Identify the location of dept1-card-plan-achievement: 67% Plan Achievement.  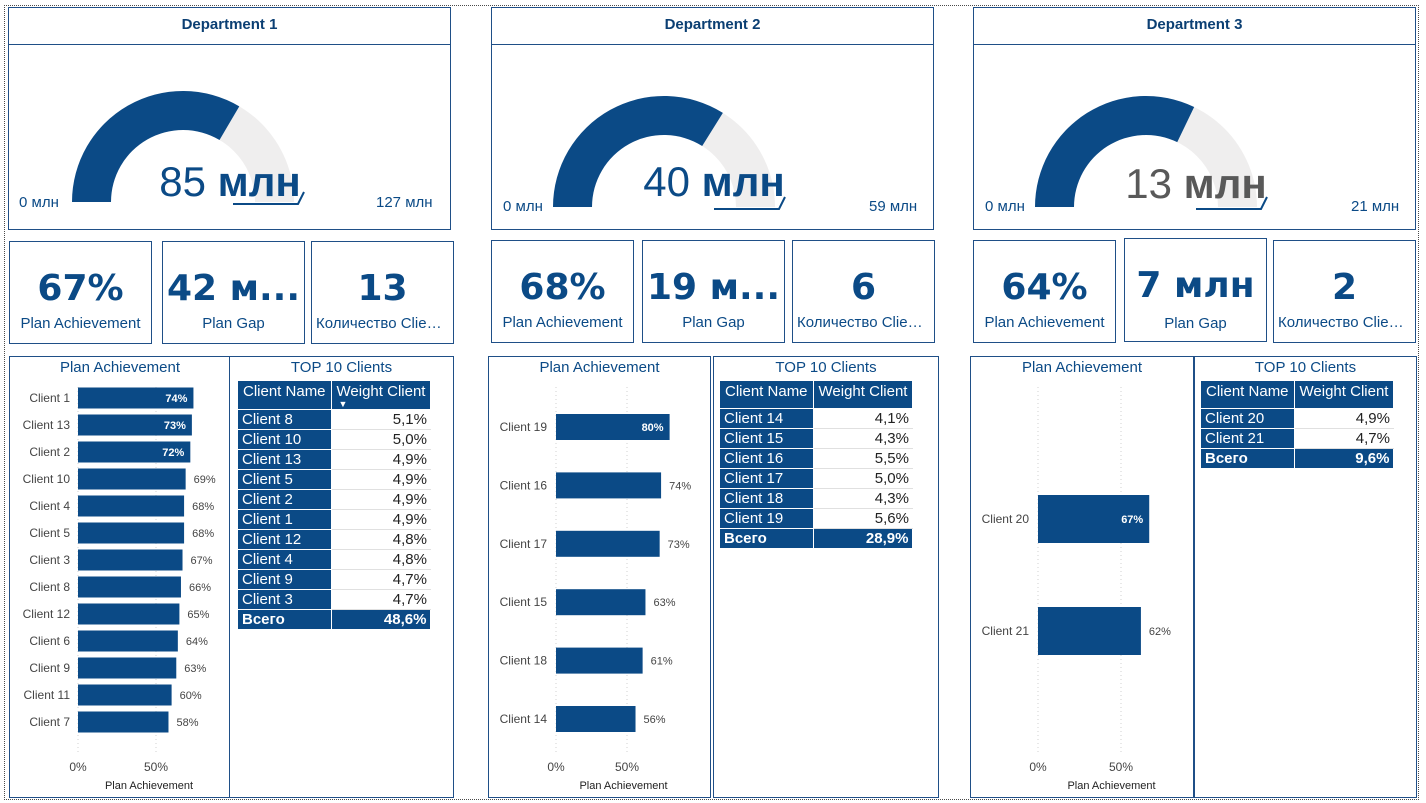
(80, 292).